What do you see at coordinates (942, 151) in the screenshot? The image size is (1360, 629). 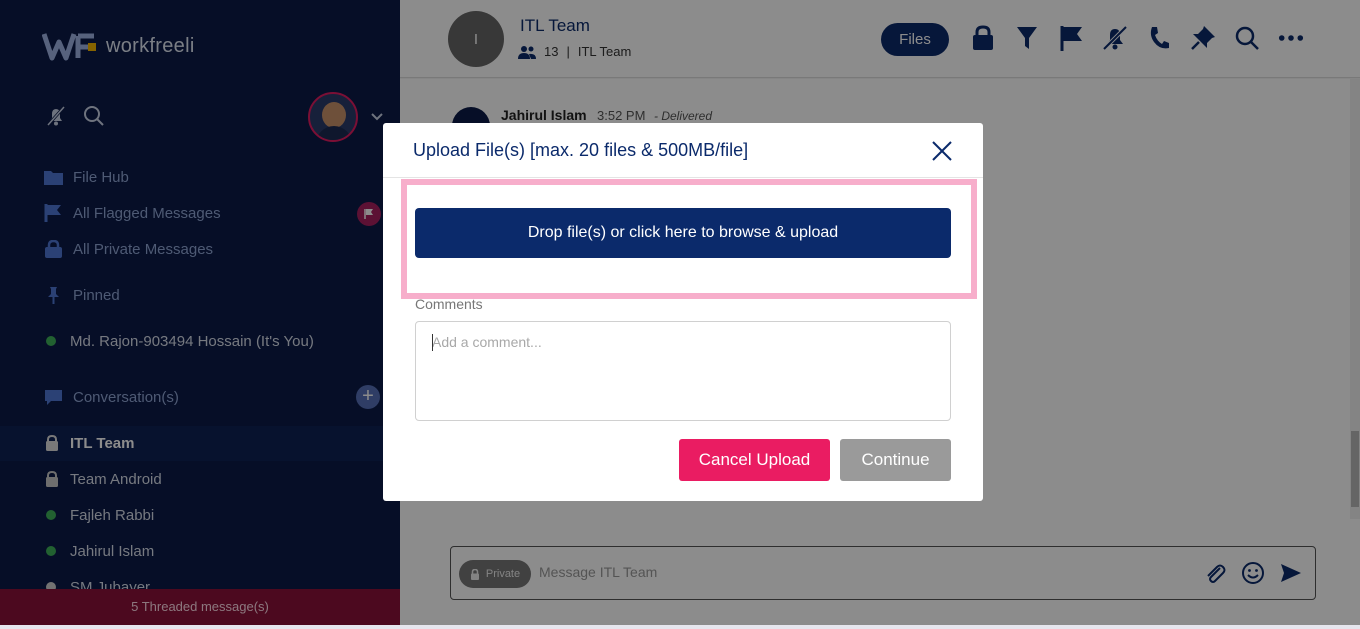 I see `close-icon` at bounding box center [942, 151].